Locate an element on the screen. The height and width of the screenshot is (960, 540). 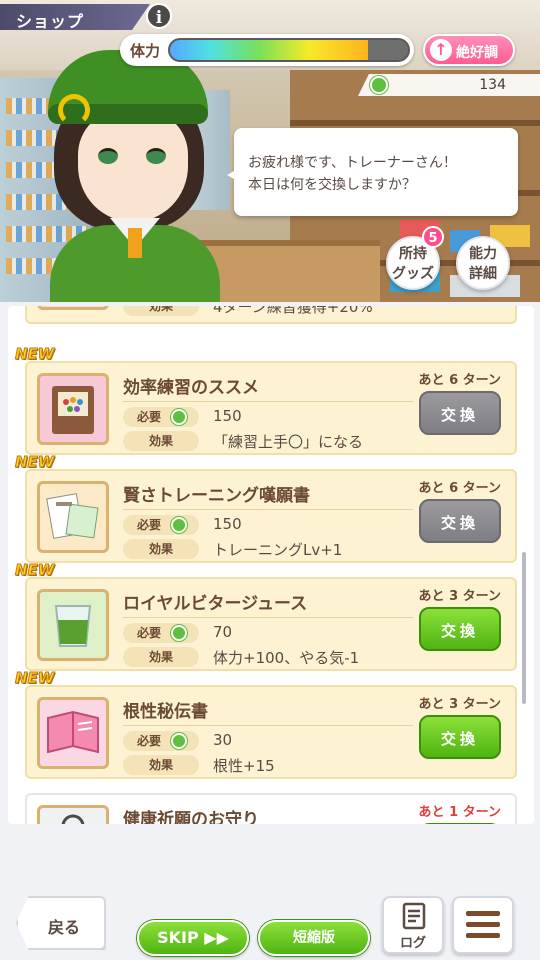
item-name: 効率練習のススメ is located at coordinates (191, 388).